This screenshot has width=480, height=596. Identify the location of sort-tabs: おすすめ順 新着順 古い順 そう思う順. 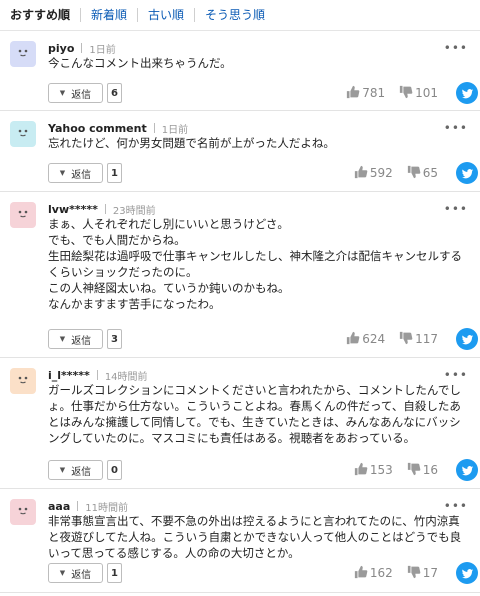
(240, 15).